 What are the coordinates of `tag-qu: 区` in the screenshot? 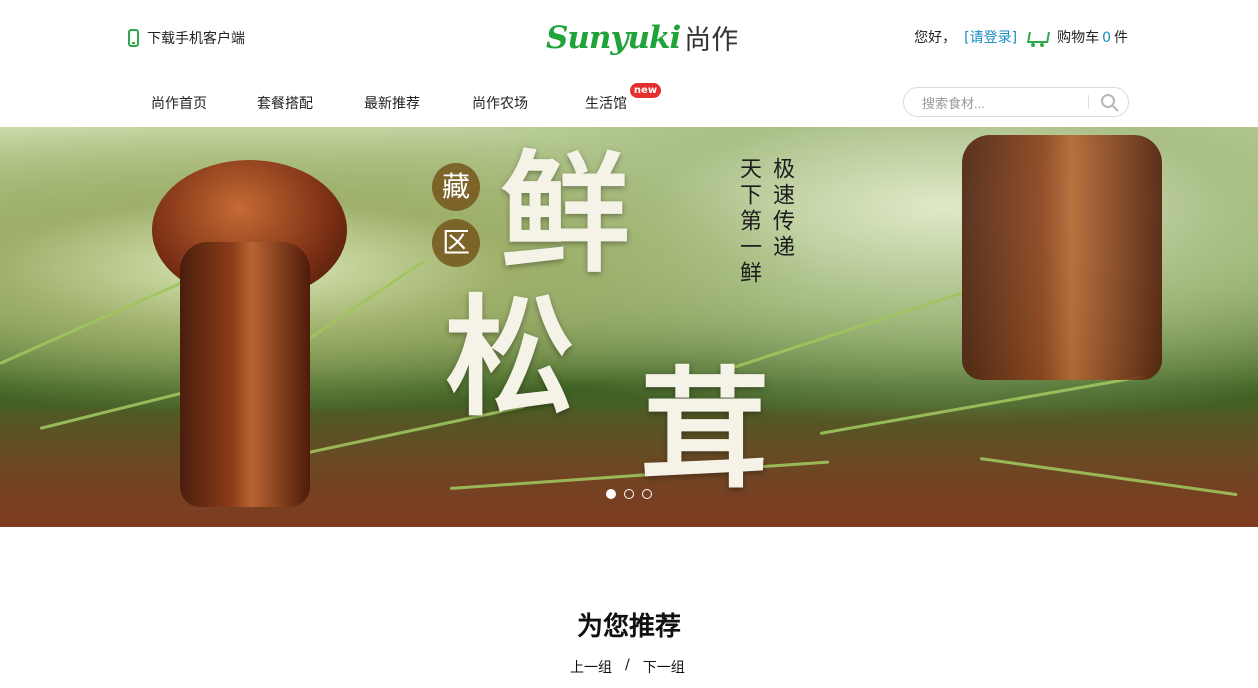 It's located at (456, 243).